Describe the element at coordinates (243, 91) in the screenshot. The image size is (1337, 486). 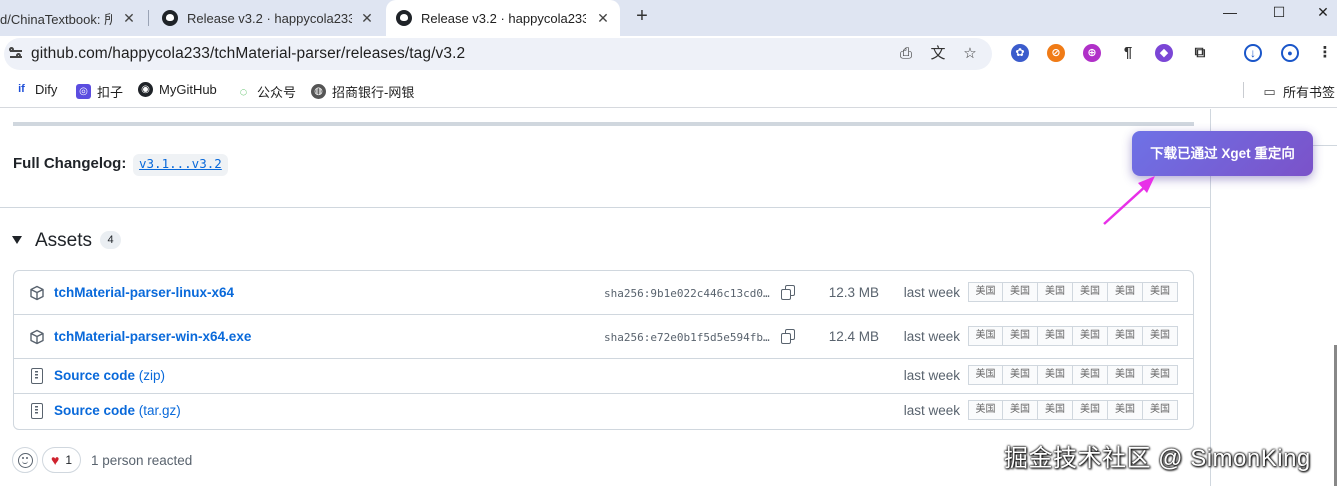
I see `wechat-icon: ◌` at that location.